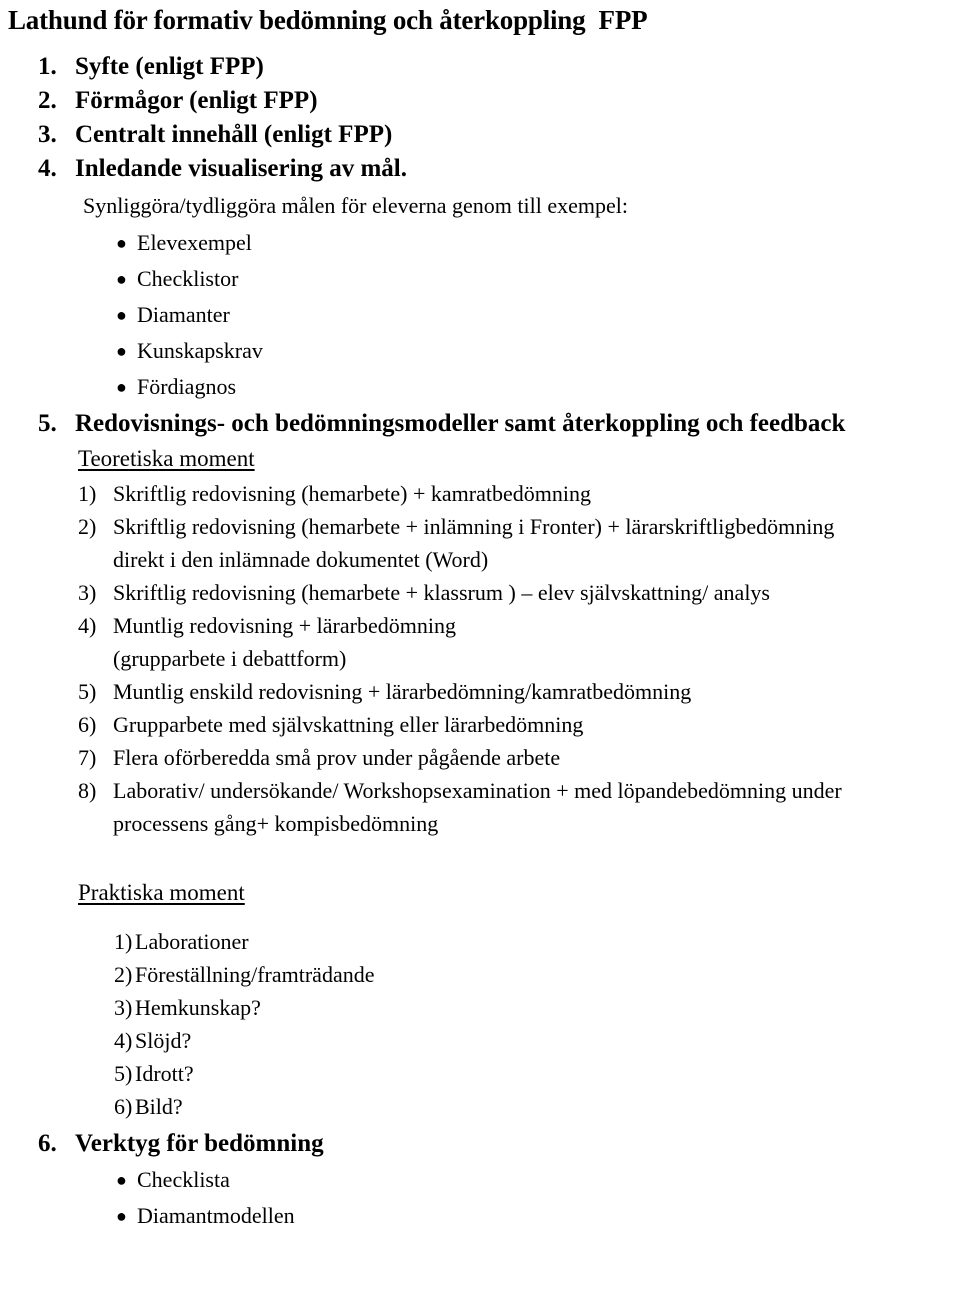  I want to click on main-list-item-label: Förmågor (enligt FPP), so click(196, 100).